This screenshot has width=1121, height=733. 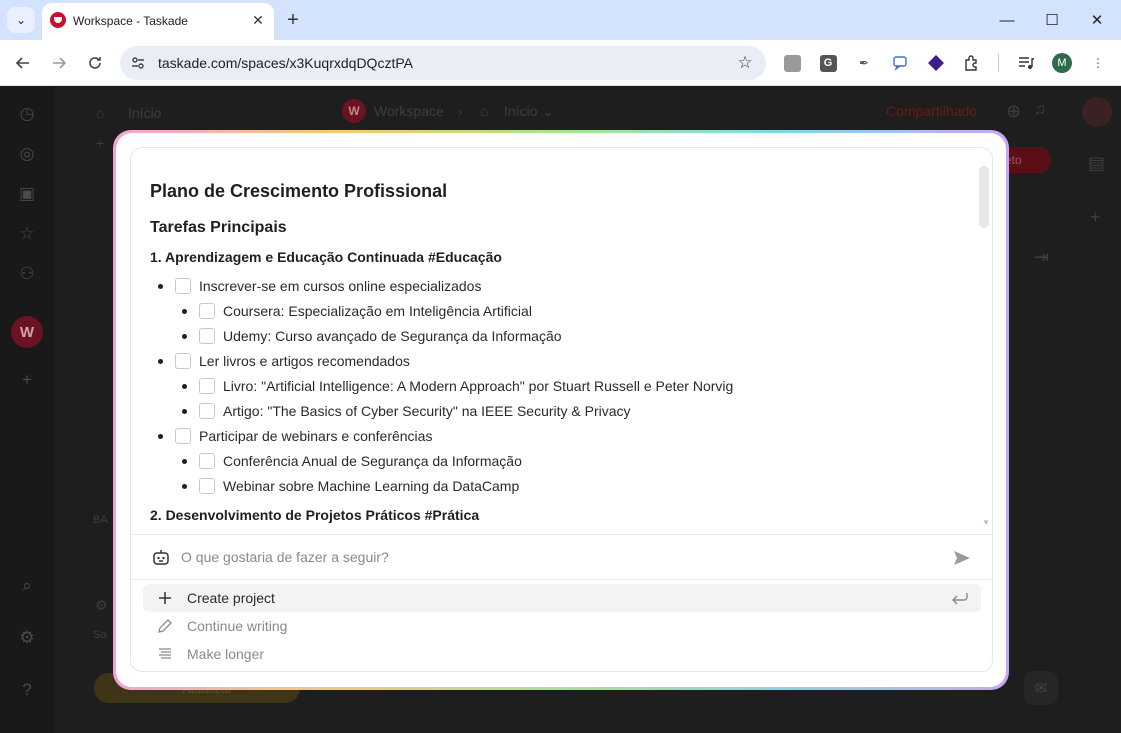 I want to click on bookmark-star-icon: ☆, so click(x=745, y=63).